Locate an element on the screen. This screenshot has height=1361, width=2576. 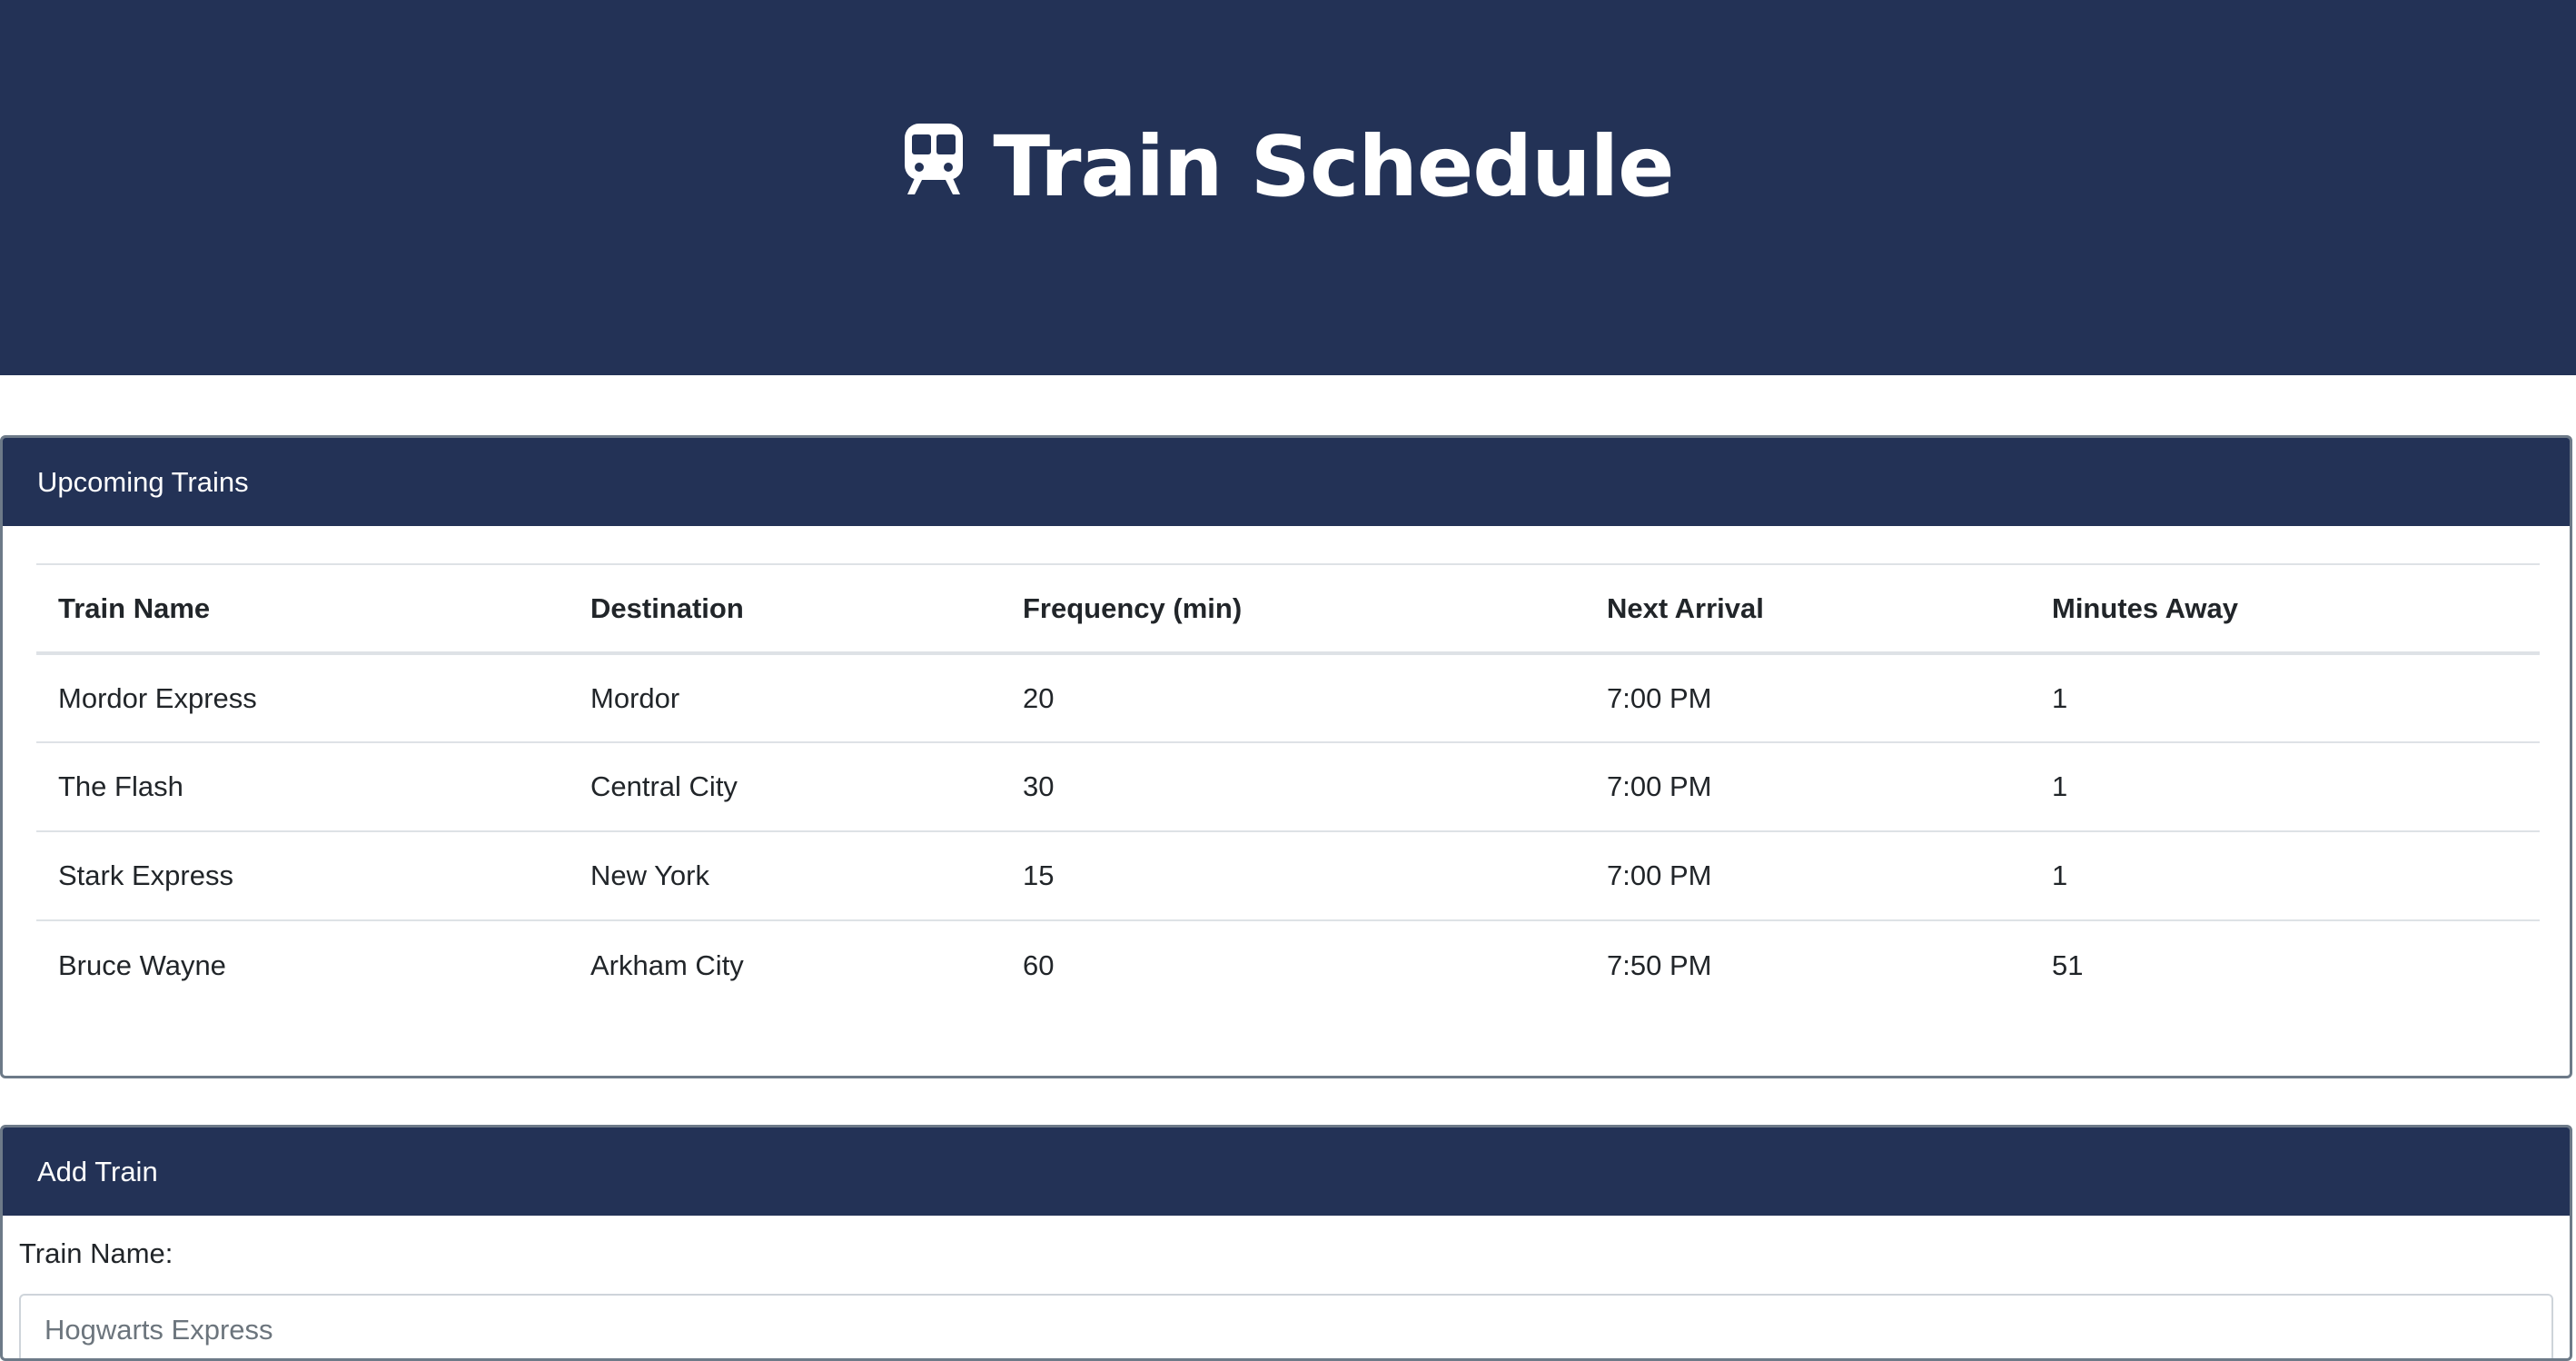
cell-frequency: 15 is located at coordinates (1293, 875).